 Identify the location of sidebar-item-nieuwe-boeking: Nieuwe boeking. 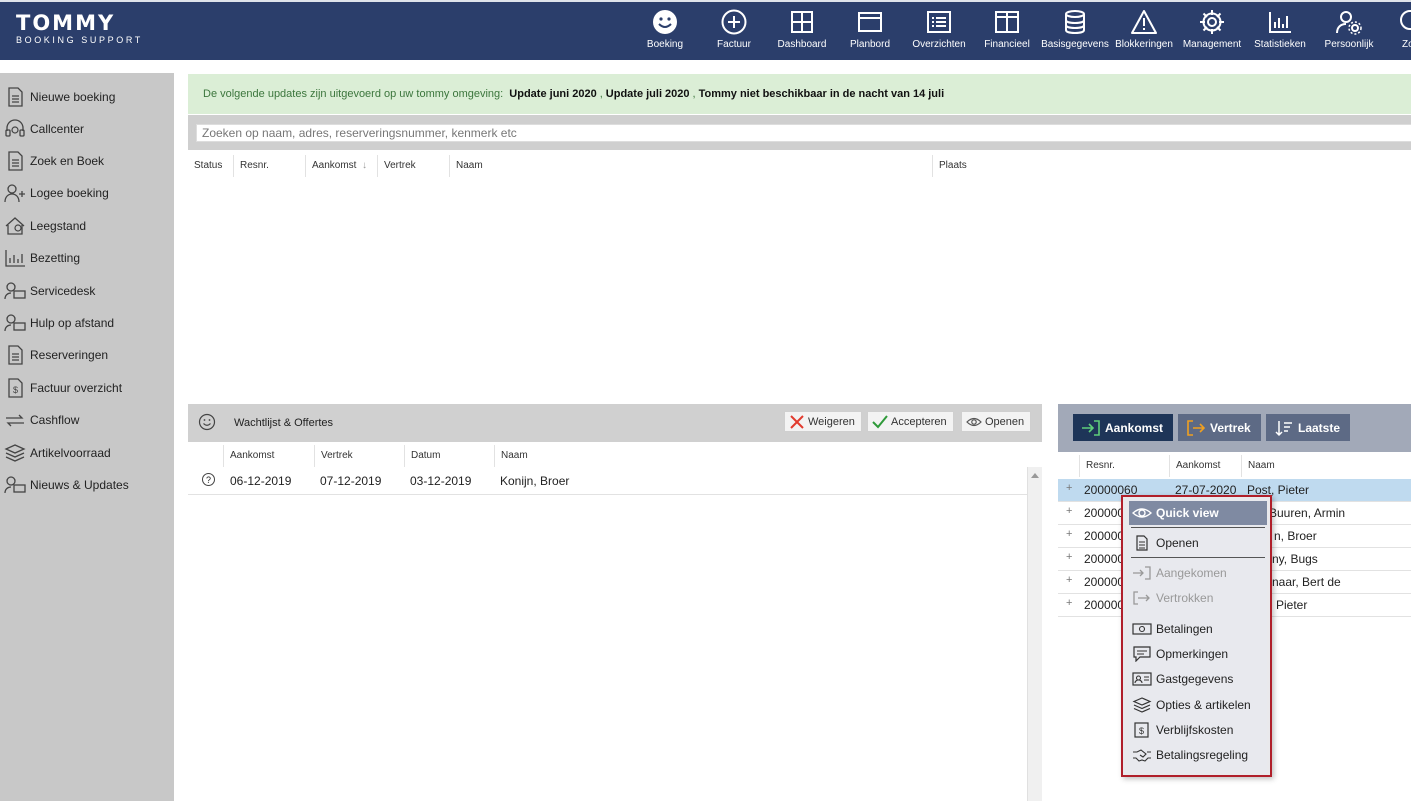
(59, 97).